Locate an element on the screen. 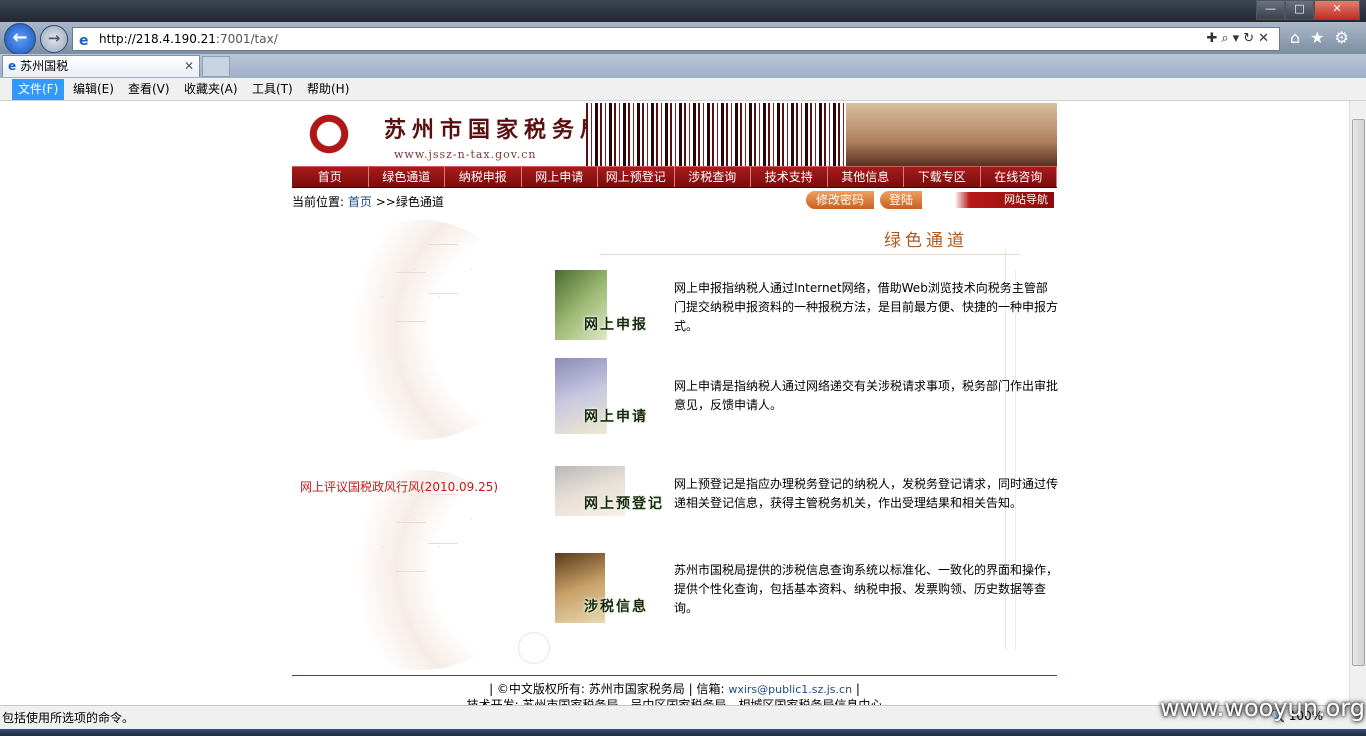 The height and width of the screenshot is (736, 1366). address-bar: e http://218.4.190.21:7001/tax/ ✚⌕▾↻✕ is located at coordinates (676, 39).